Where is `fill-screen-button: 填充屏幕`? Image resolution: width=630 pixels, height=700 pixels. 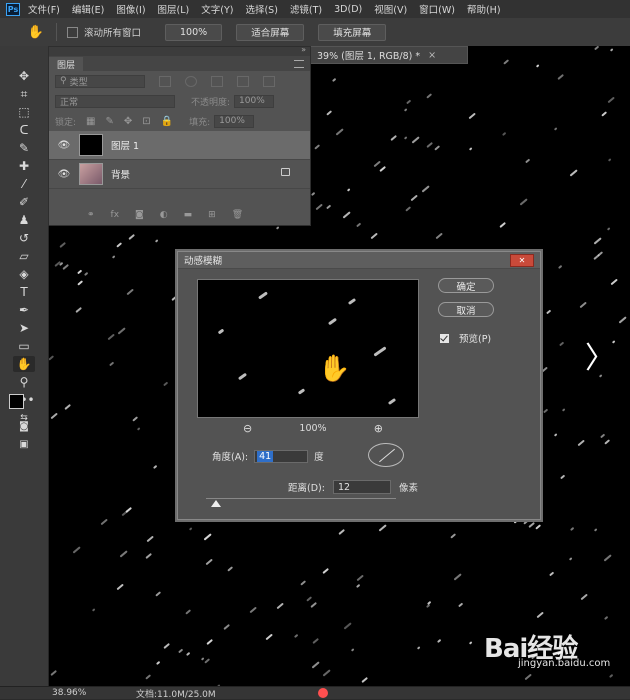
fill-screen-button: 填充屏幕 is located at coordinates (352, 32).